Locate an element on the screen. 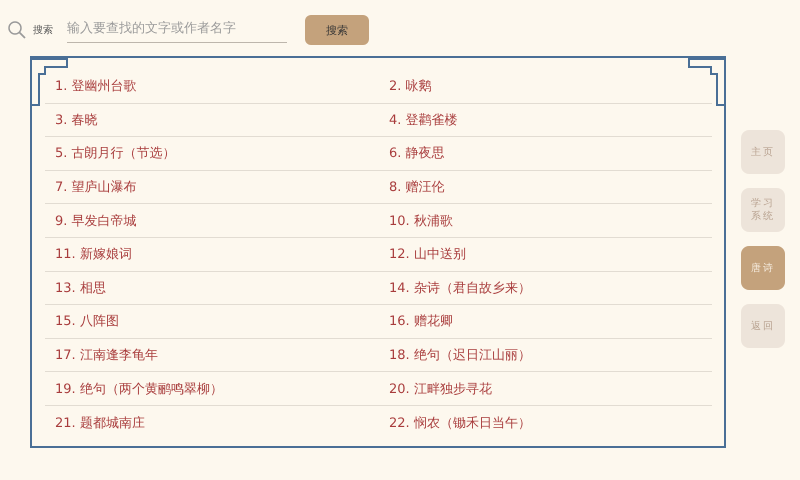 The height and width of the screenshot is (480, 800). search-label: 搜索 is located at coordinates (43, 30).